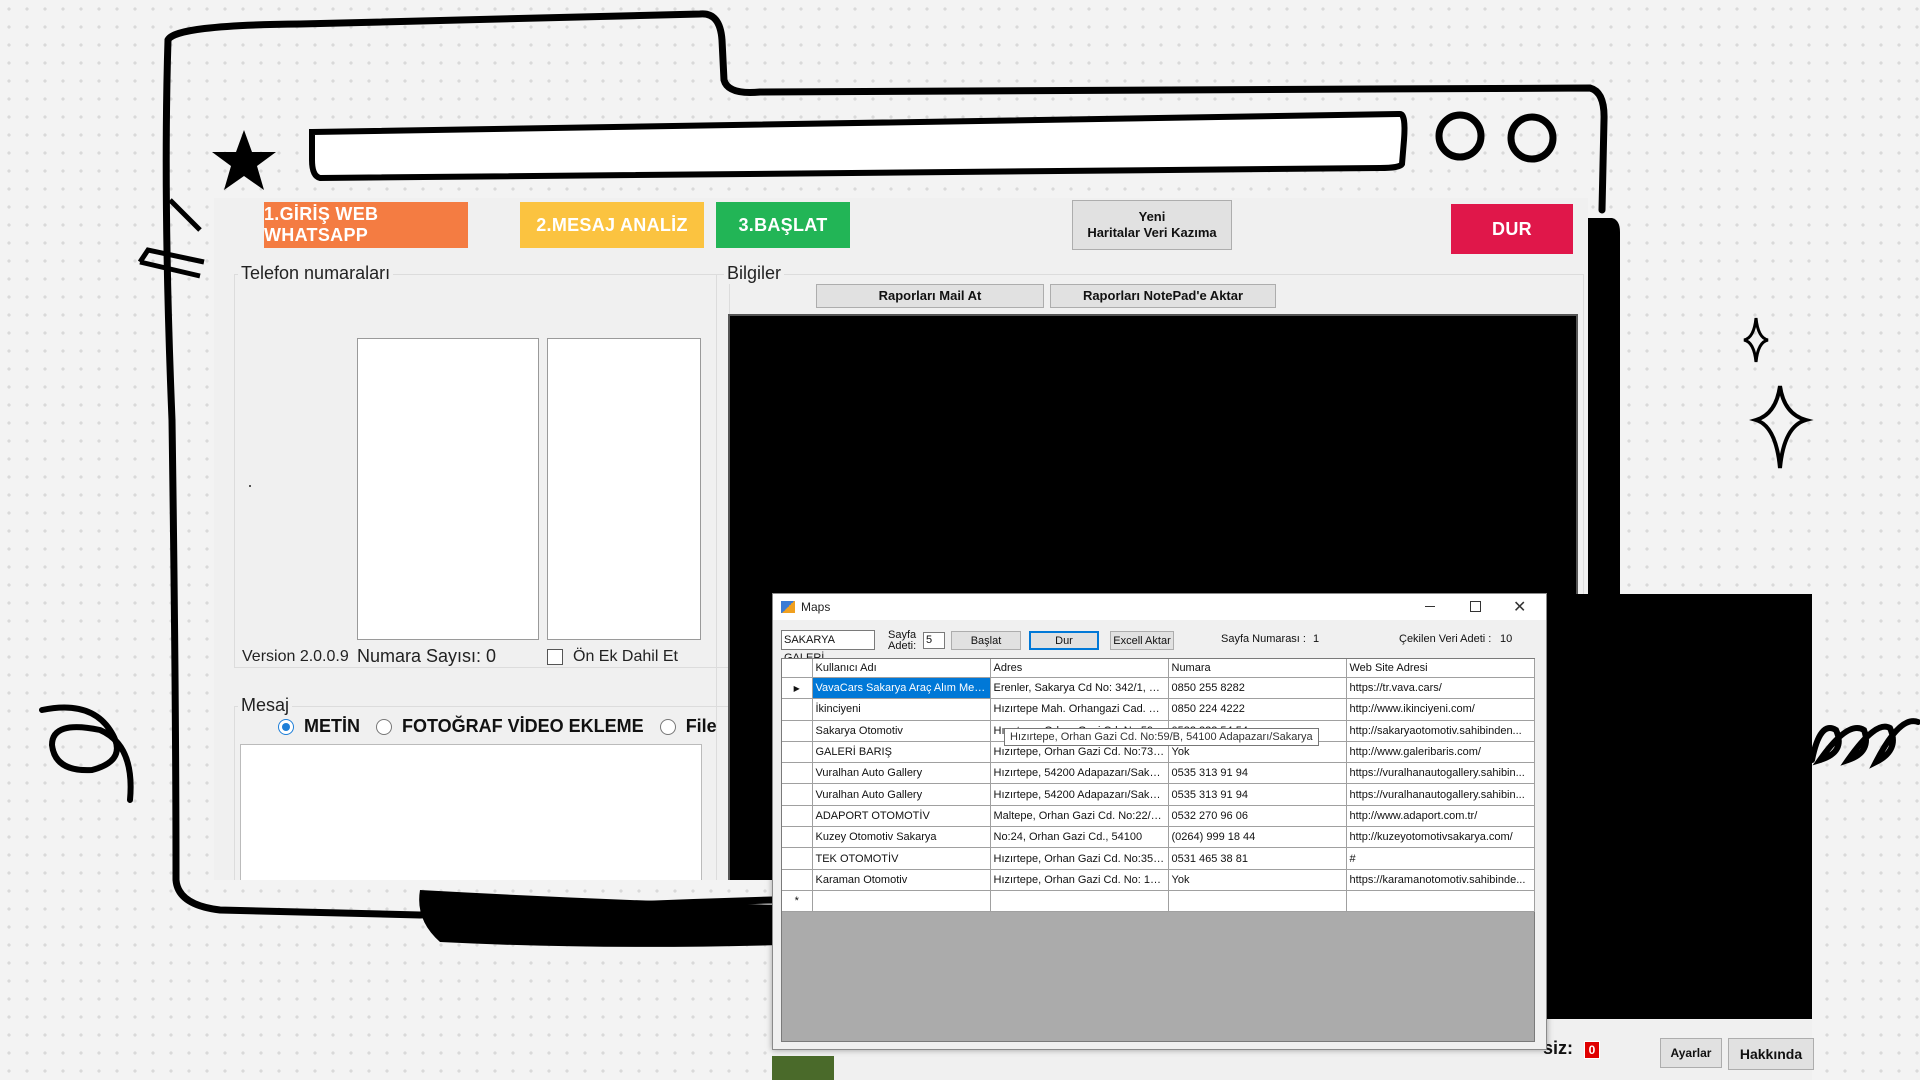 The image size is (1920, 1080). Describe the element at coordinates (901, 668) in the screenshot. I see `col-header-username: Kullanıcı Adı` at that location.